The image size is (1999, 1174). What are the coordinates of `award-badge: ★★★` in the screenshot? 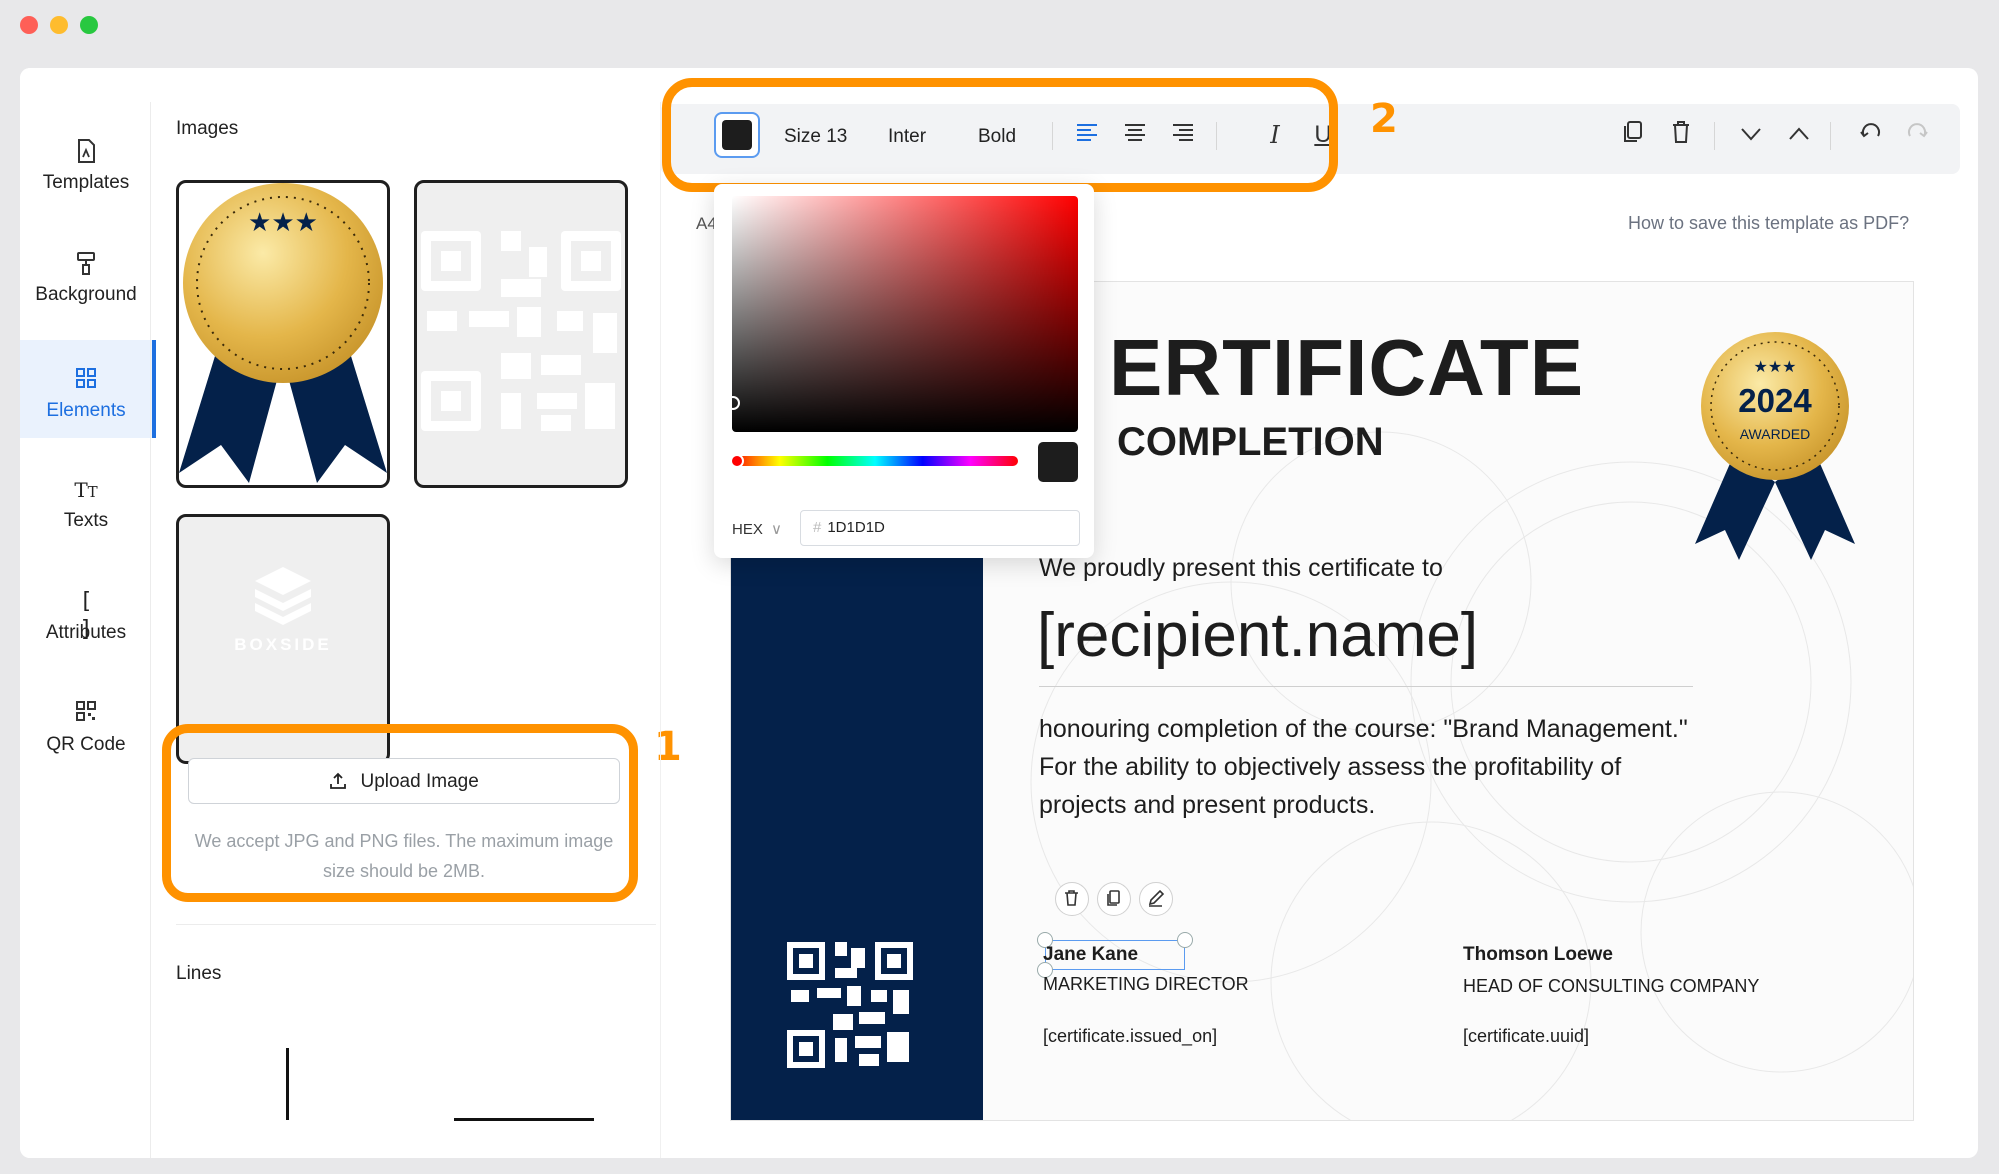 It's located at (1775, 448).